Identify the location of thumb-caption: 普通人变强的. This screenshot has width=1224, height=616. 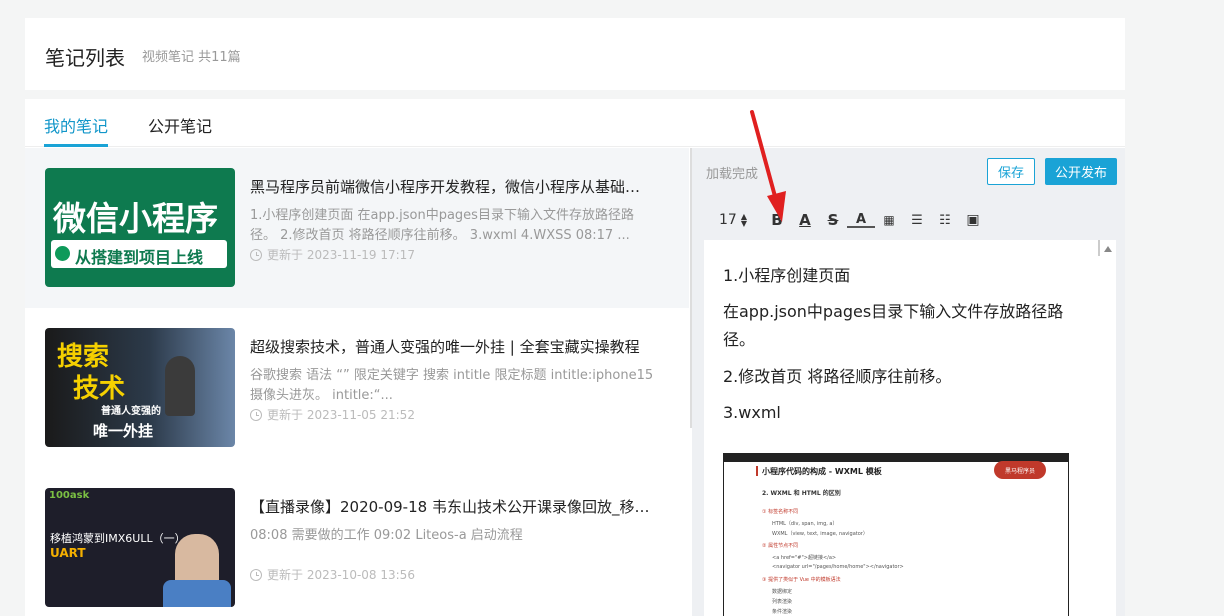
(131, 411).